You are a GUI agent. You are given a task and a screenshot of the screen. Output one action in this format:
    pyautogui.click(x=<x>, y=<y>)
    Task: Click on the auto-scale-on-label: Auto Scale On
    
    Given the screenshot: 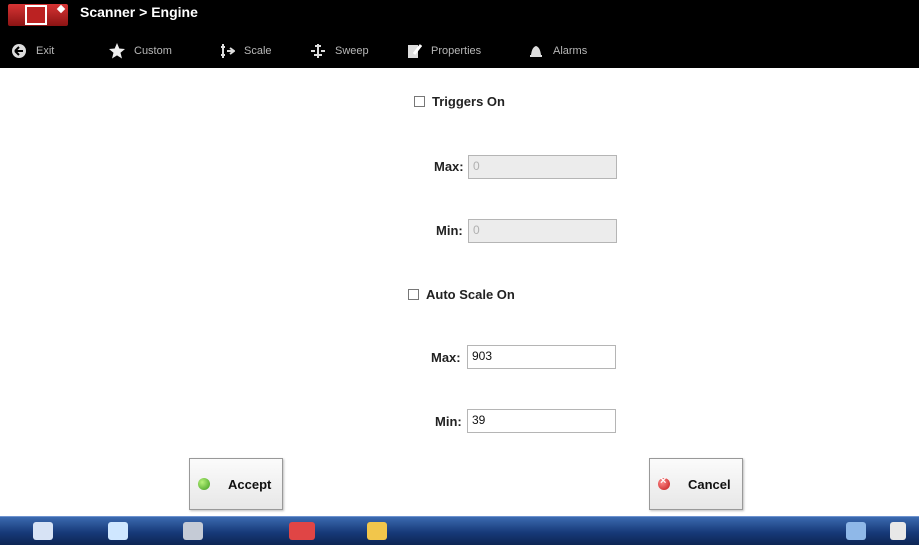 What is the action you would take?
    pyautogui.click(x=470, y=294)
    